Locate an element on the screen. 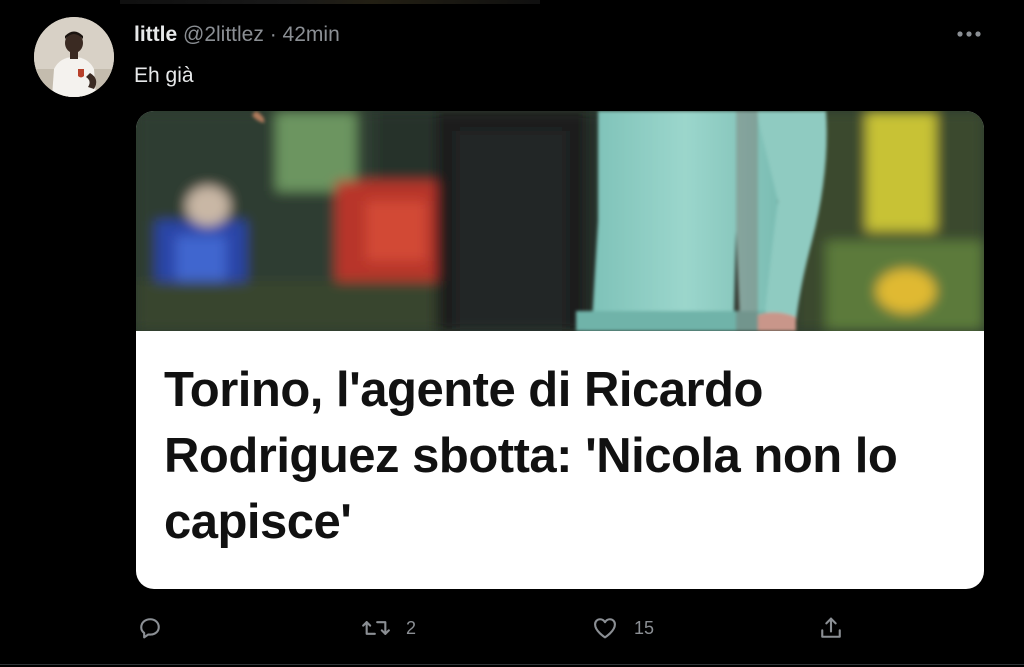 The width and height of the screenshot is (1024, 667). tweet-divider is located at coordinates (512, 664).